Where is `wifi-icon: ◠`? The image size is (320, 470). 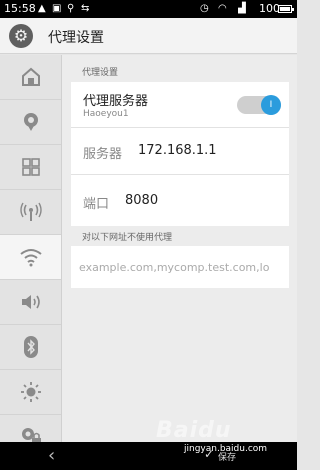 wifi-icon: ◠ is located at coordinates (222, 8).